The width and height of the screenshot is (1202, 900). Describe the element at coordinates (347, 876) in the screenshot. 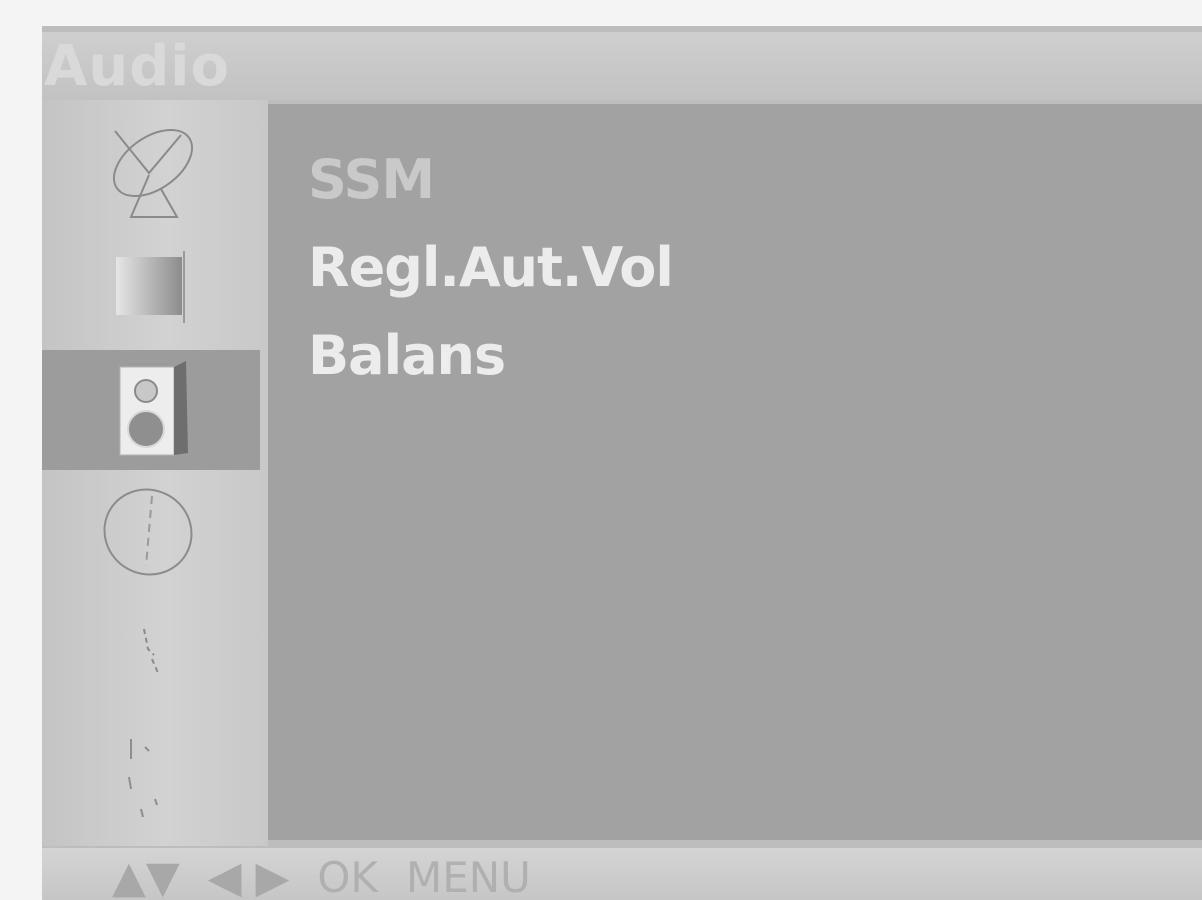

I see `ok-hint: OK` at that location.